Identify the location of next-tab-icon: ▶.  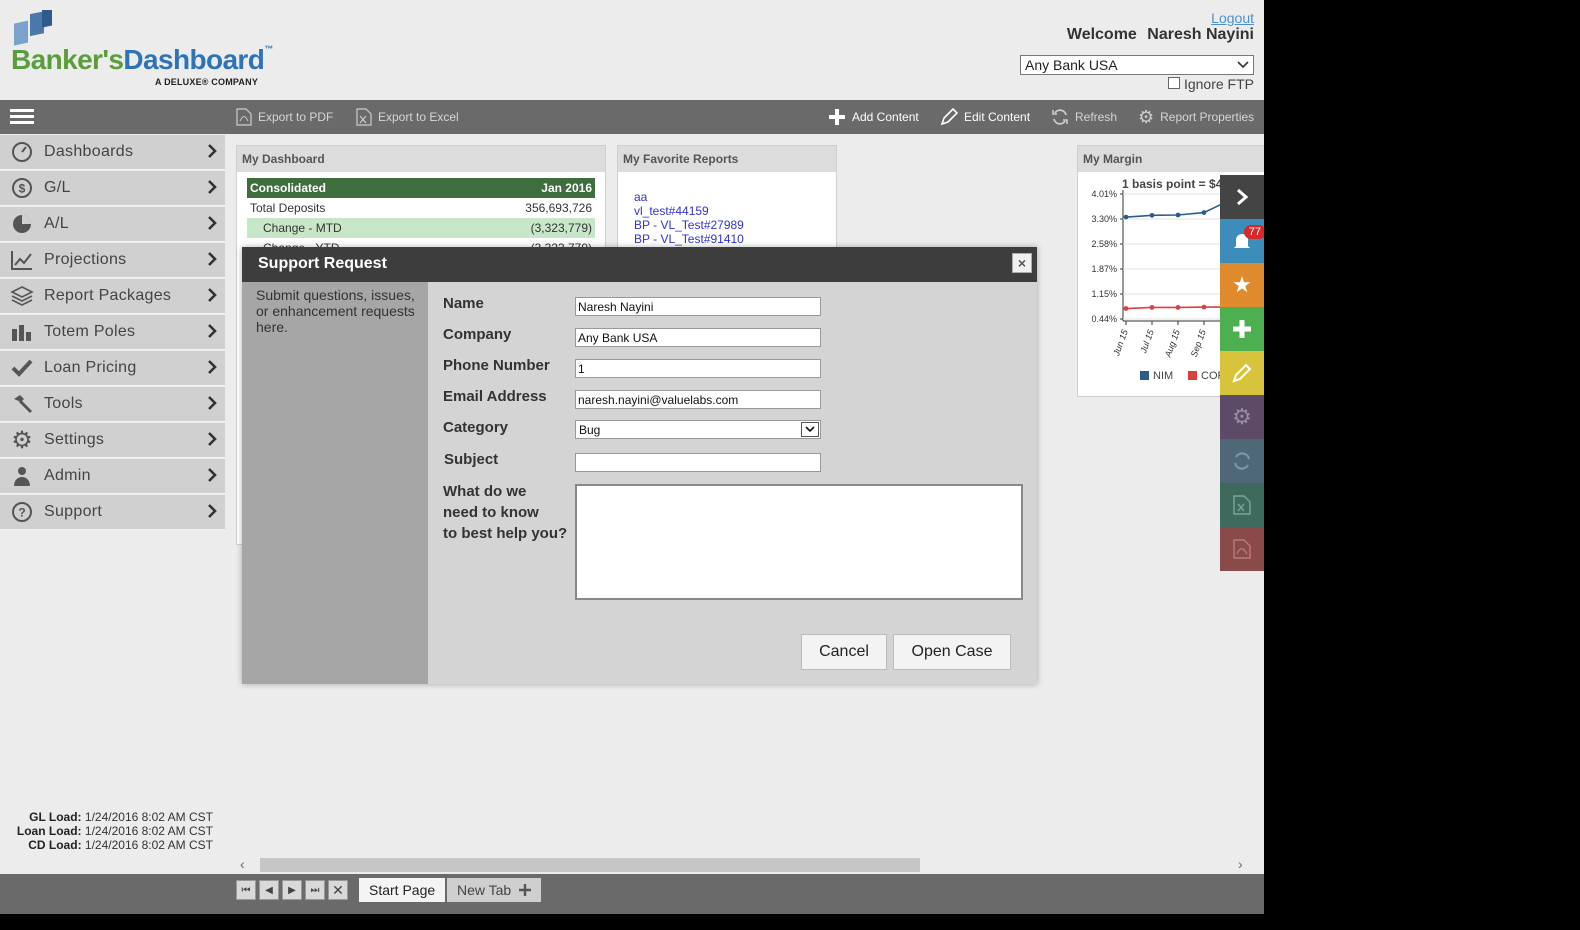
(292, 890).